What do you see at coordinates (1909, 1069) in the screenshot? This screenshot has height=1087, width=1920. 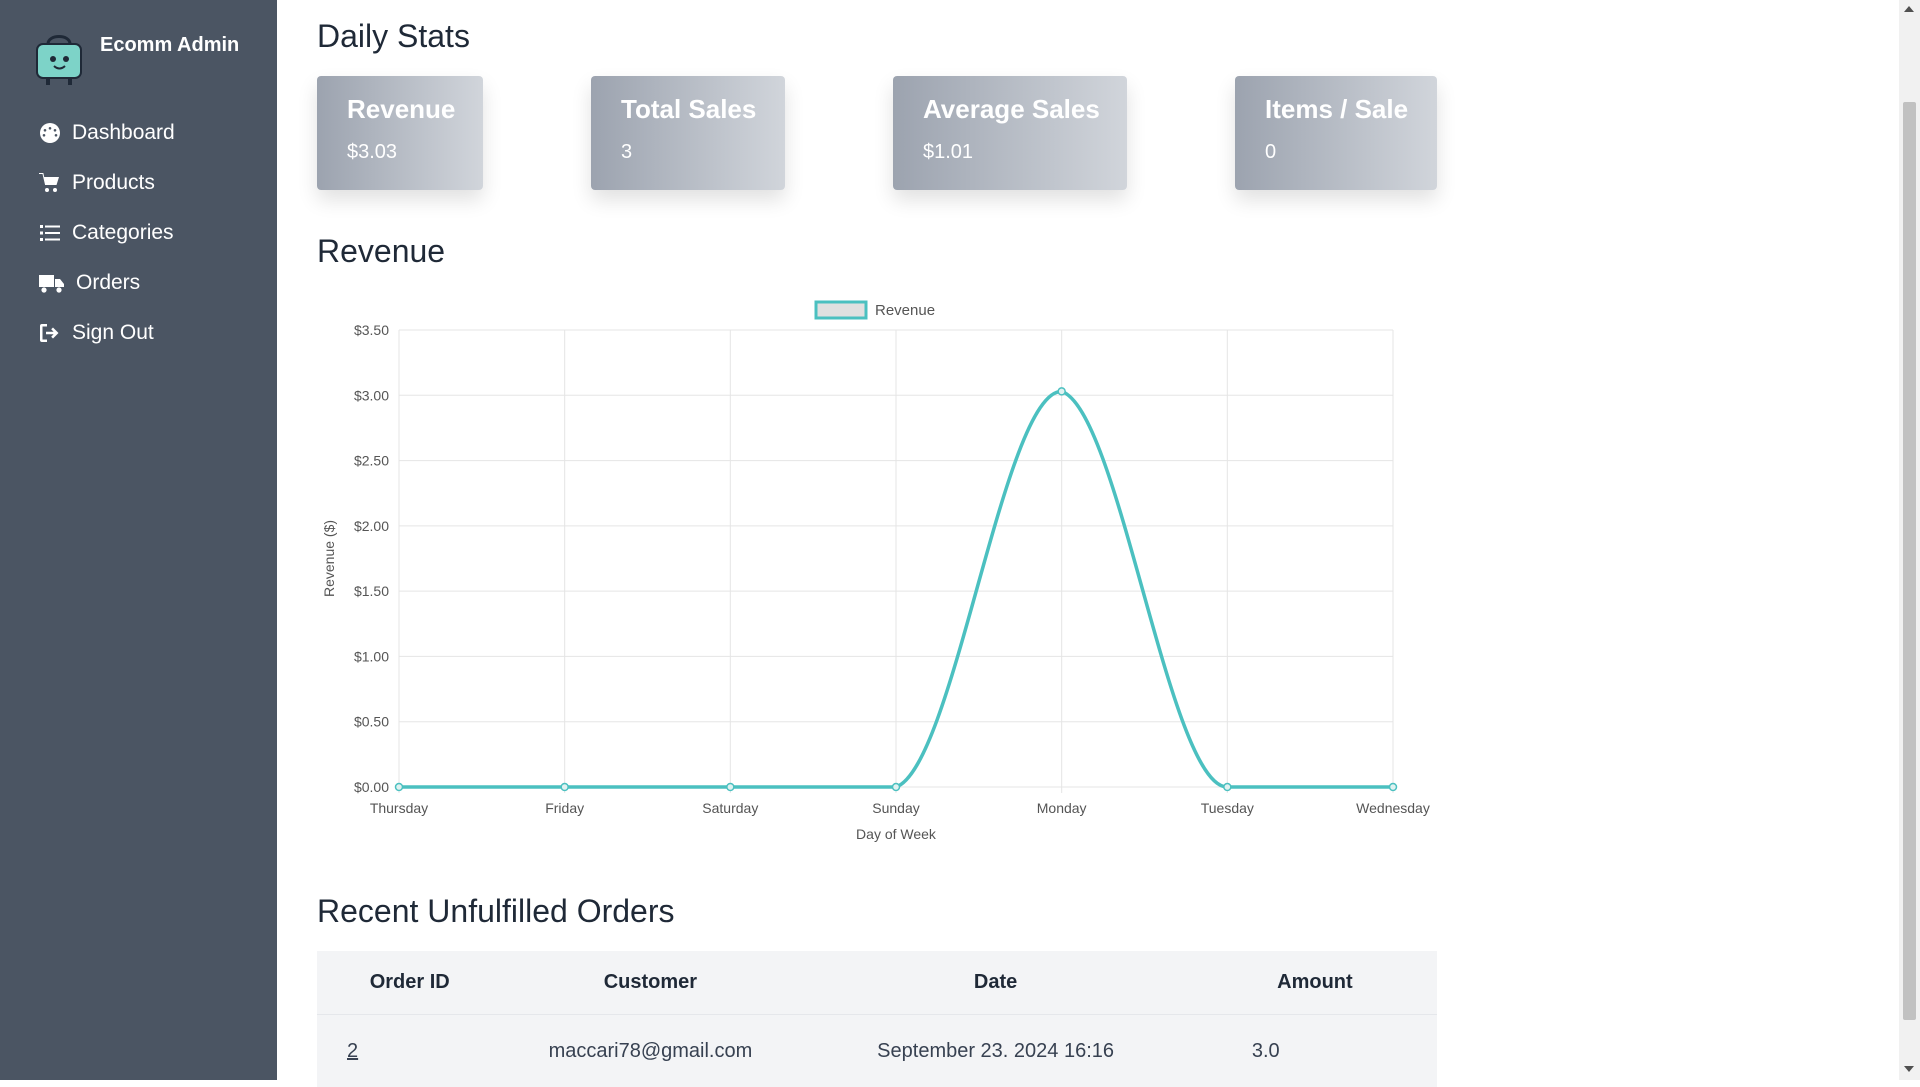 I see `scroll-down-arrow-icon` at bounding box center [1909, 1069].